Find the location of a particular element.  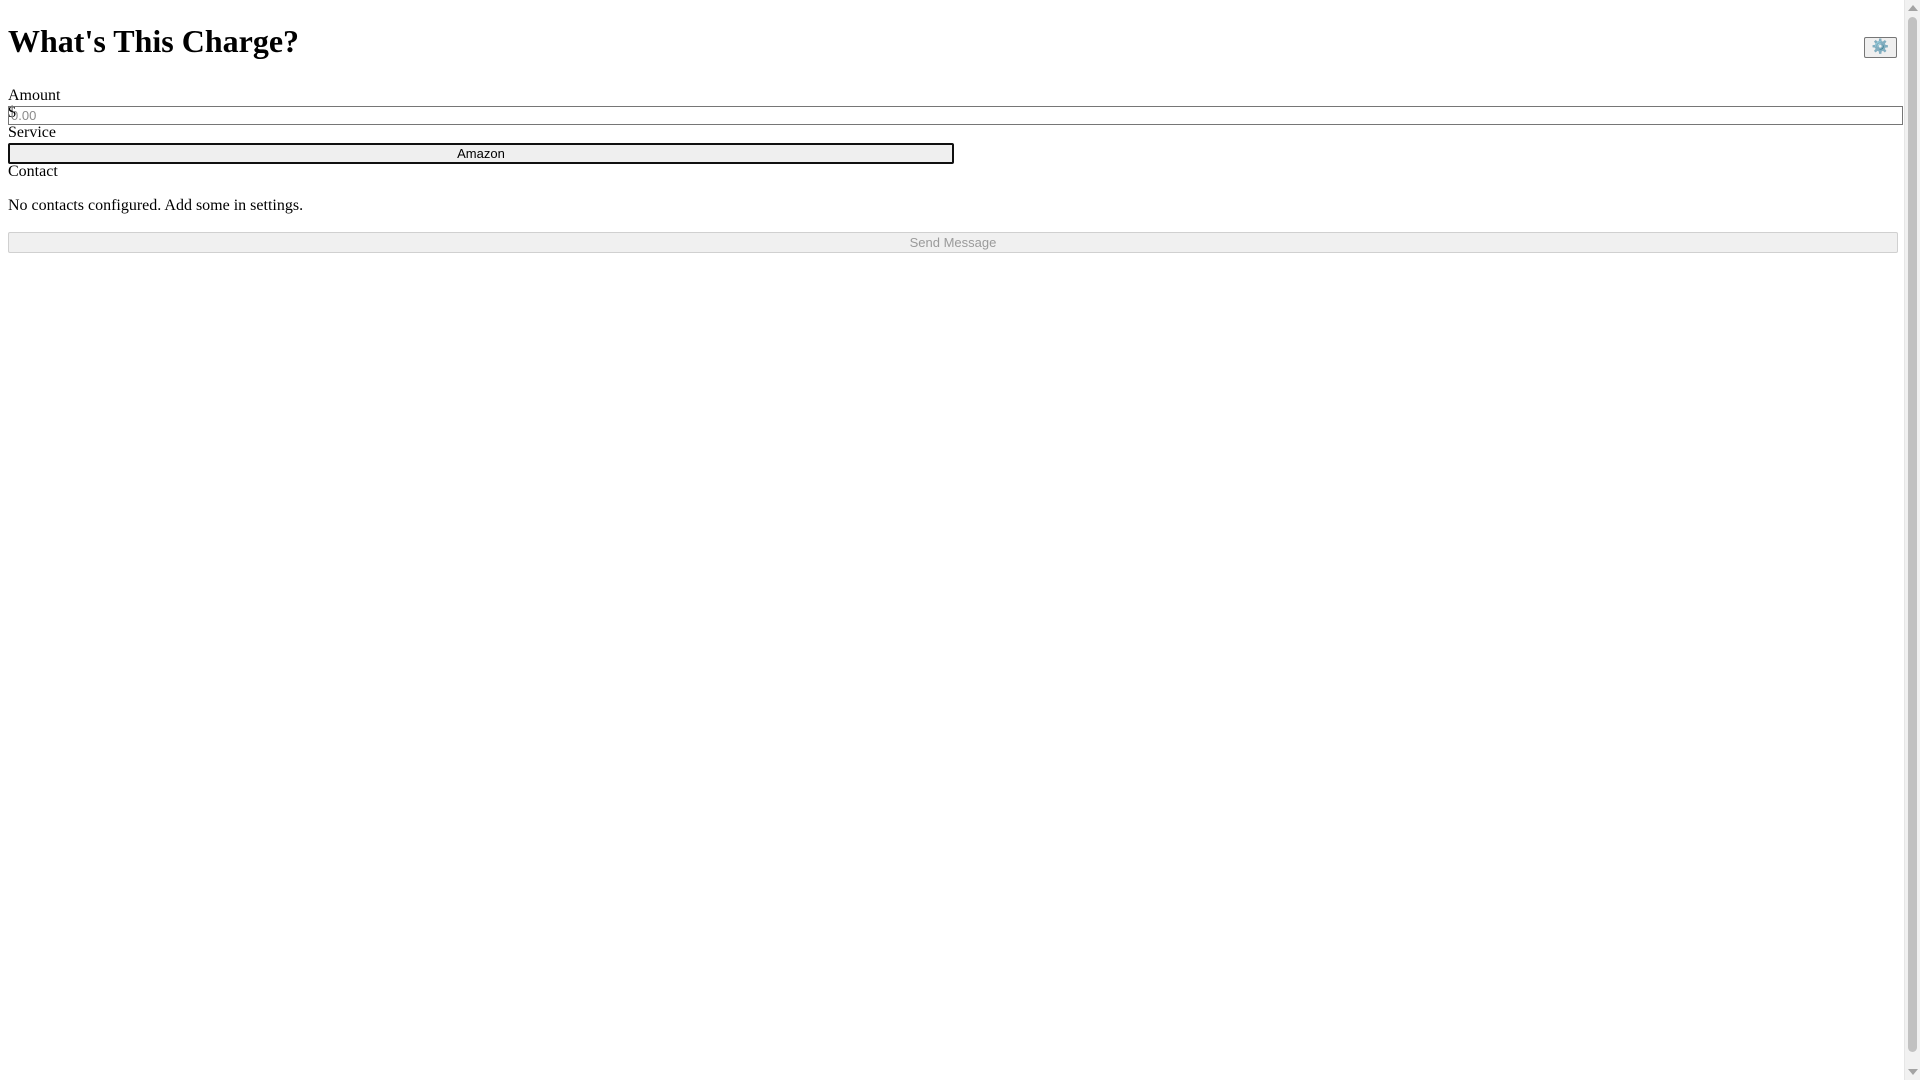

settings-button: ⚙️ is located at coordinates (1880, 47).